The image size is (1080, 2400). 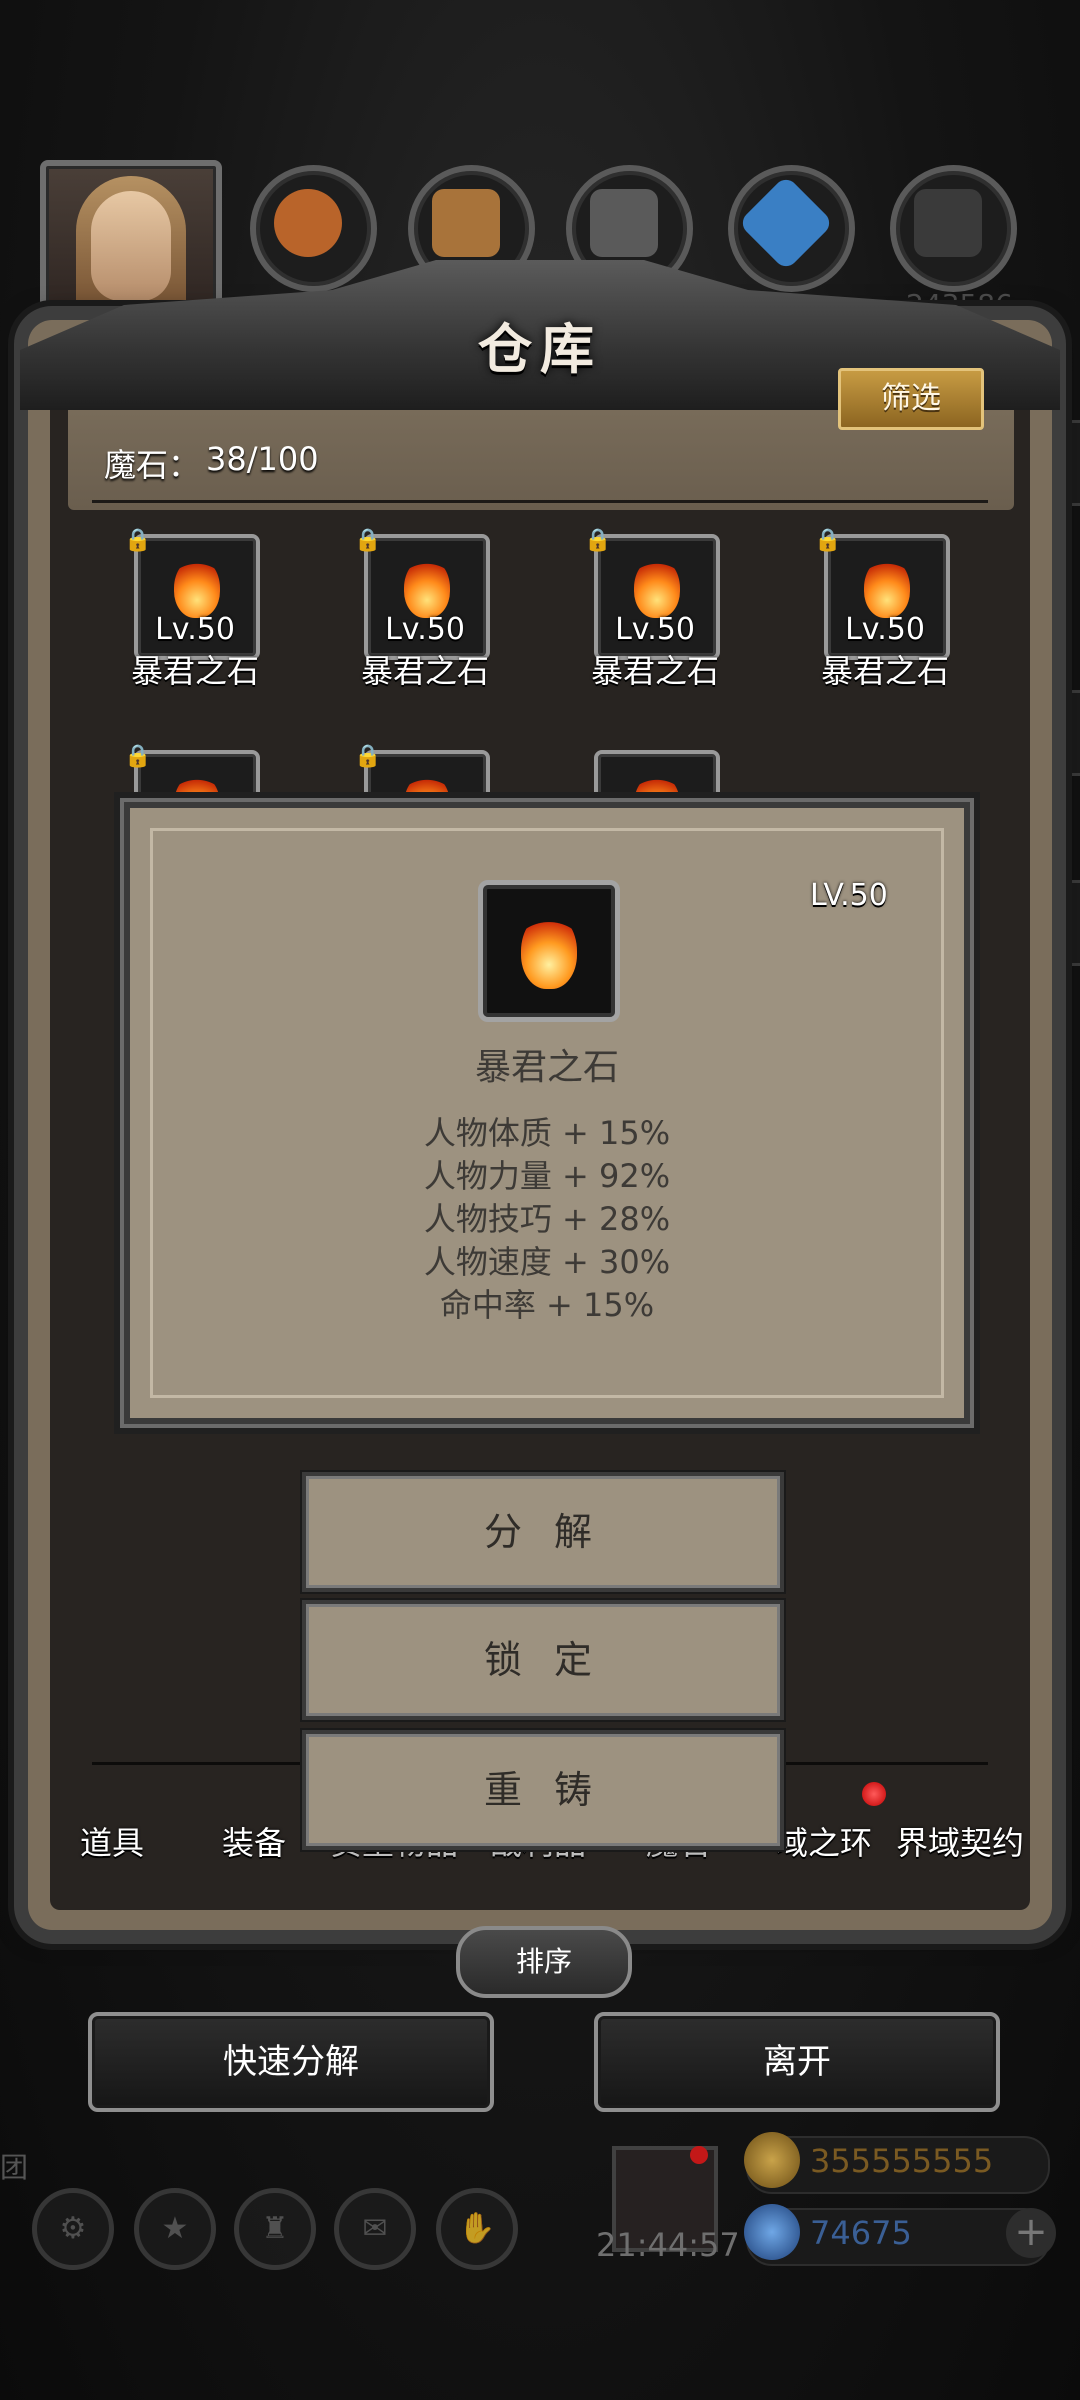 I want to click on mail-icon: ✉, so click(x=375, y=2229).